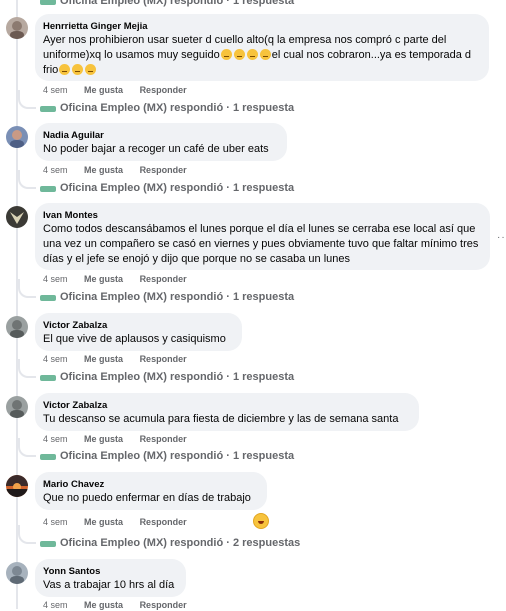 The height and width of the screenshot is (611, 506). I want to click on comment-text: Que no puedo enfermar en días de trabajo, so click(147, 498).